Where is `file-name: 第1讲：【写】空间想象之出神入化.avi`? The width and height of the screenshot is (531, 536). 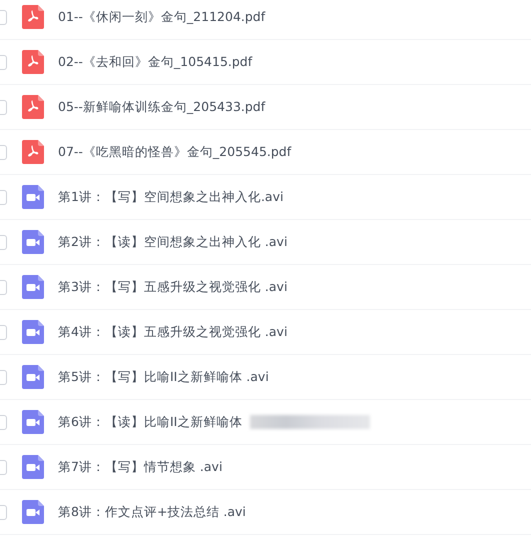 file-name: 第1讲：【写】空间想象之出神入化.avi is located at coordinates (171, 197).